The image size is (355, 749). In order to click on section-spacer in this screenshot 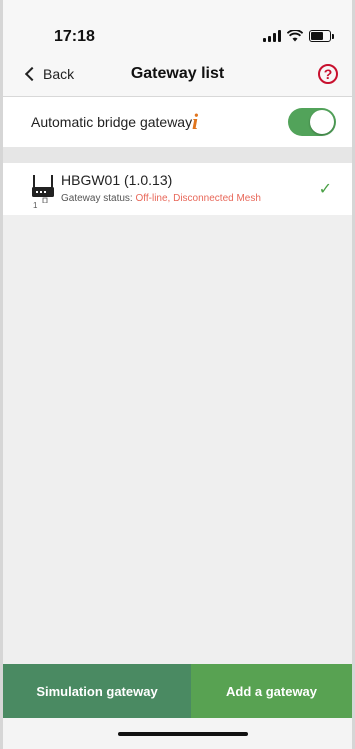, I will do `click(177, 155)`.